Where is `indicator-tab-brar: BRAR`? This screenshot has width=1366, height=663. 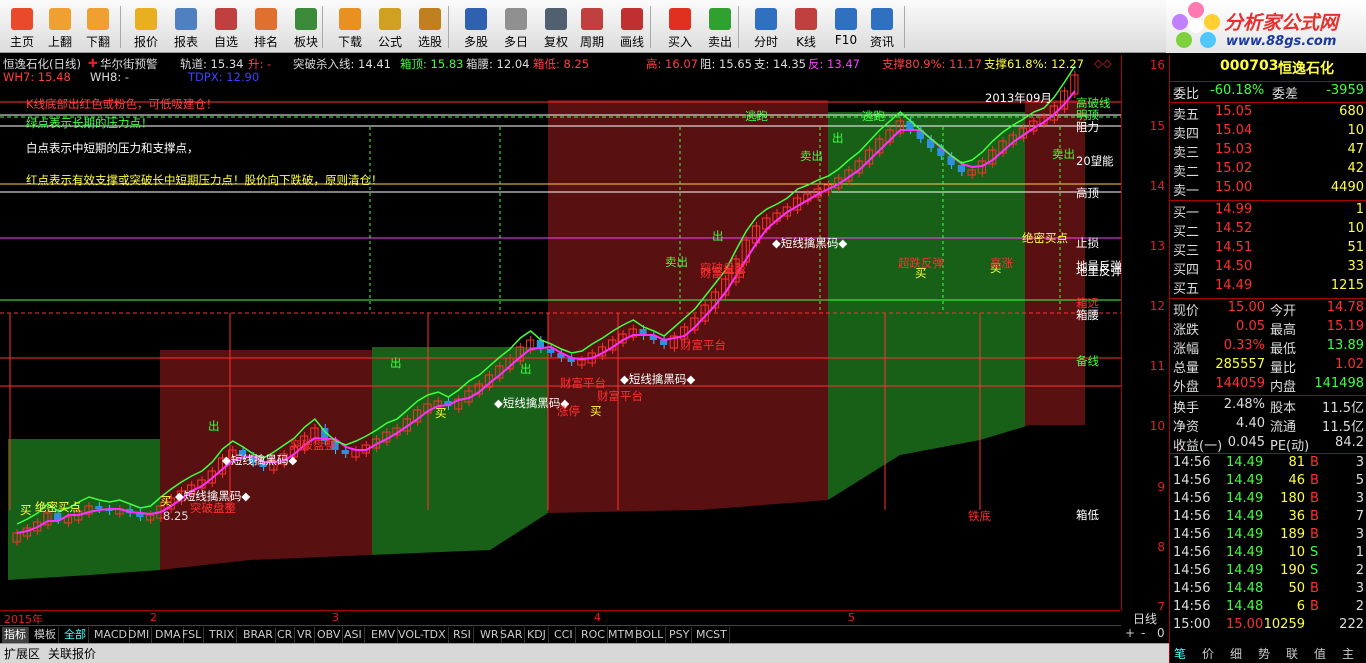 indicator-tab-brar: BRAR is located at coordinates (258, 635).